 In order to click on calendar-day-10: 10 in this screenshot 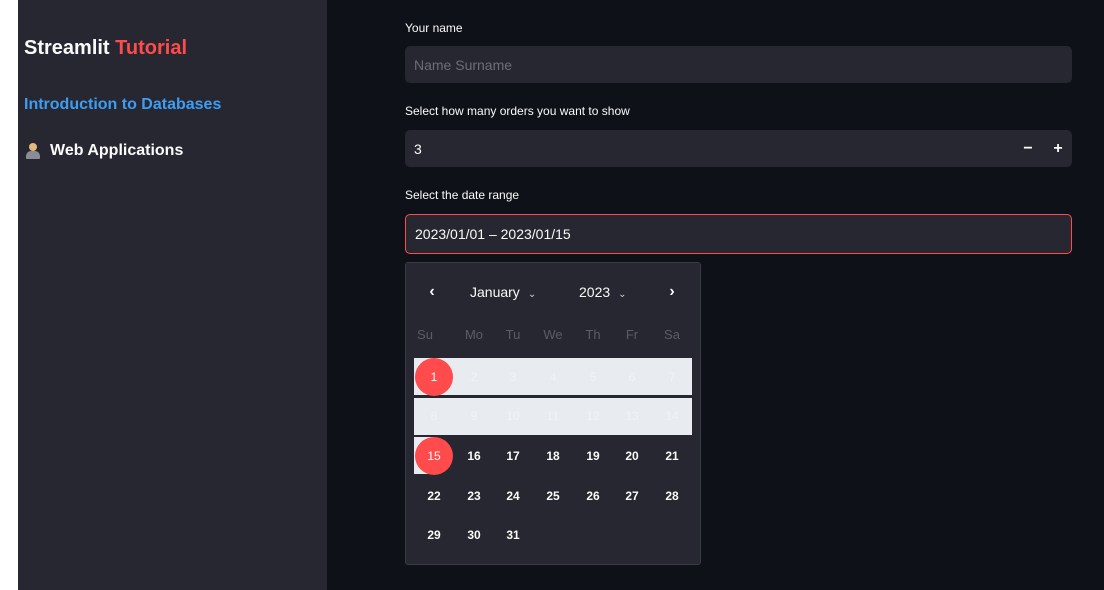, I will do `click(513, 416)`.